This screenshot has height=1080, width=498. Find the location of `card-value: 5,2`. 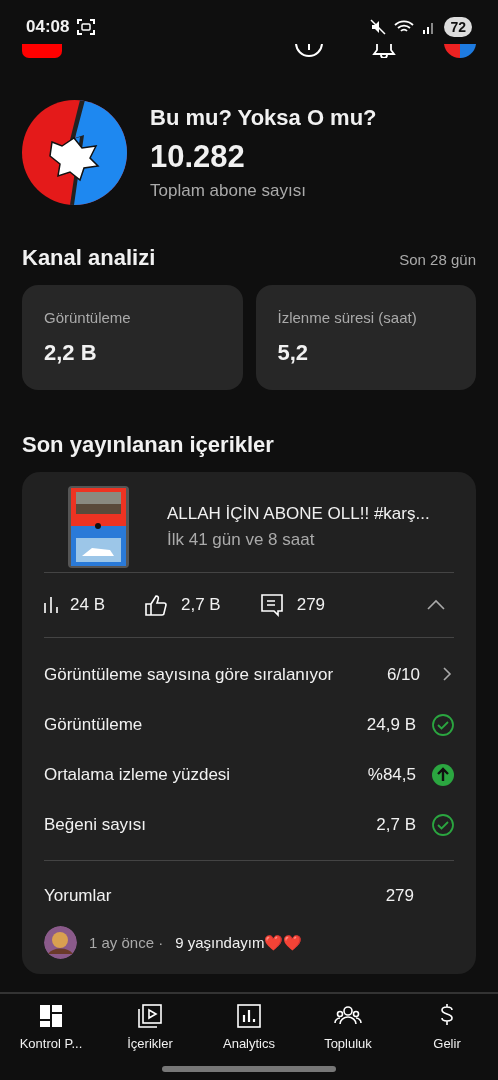

card-value: 5,2 is located at coordinates (293, 353).